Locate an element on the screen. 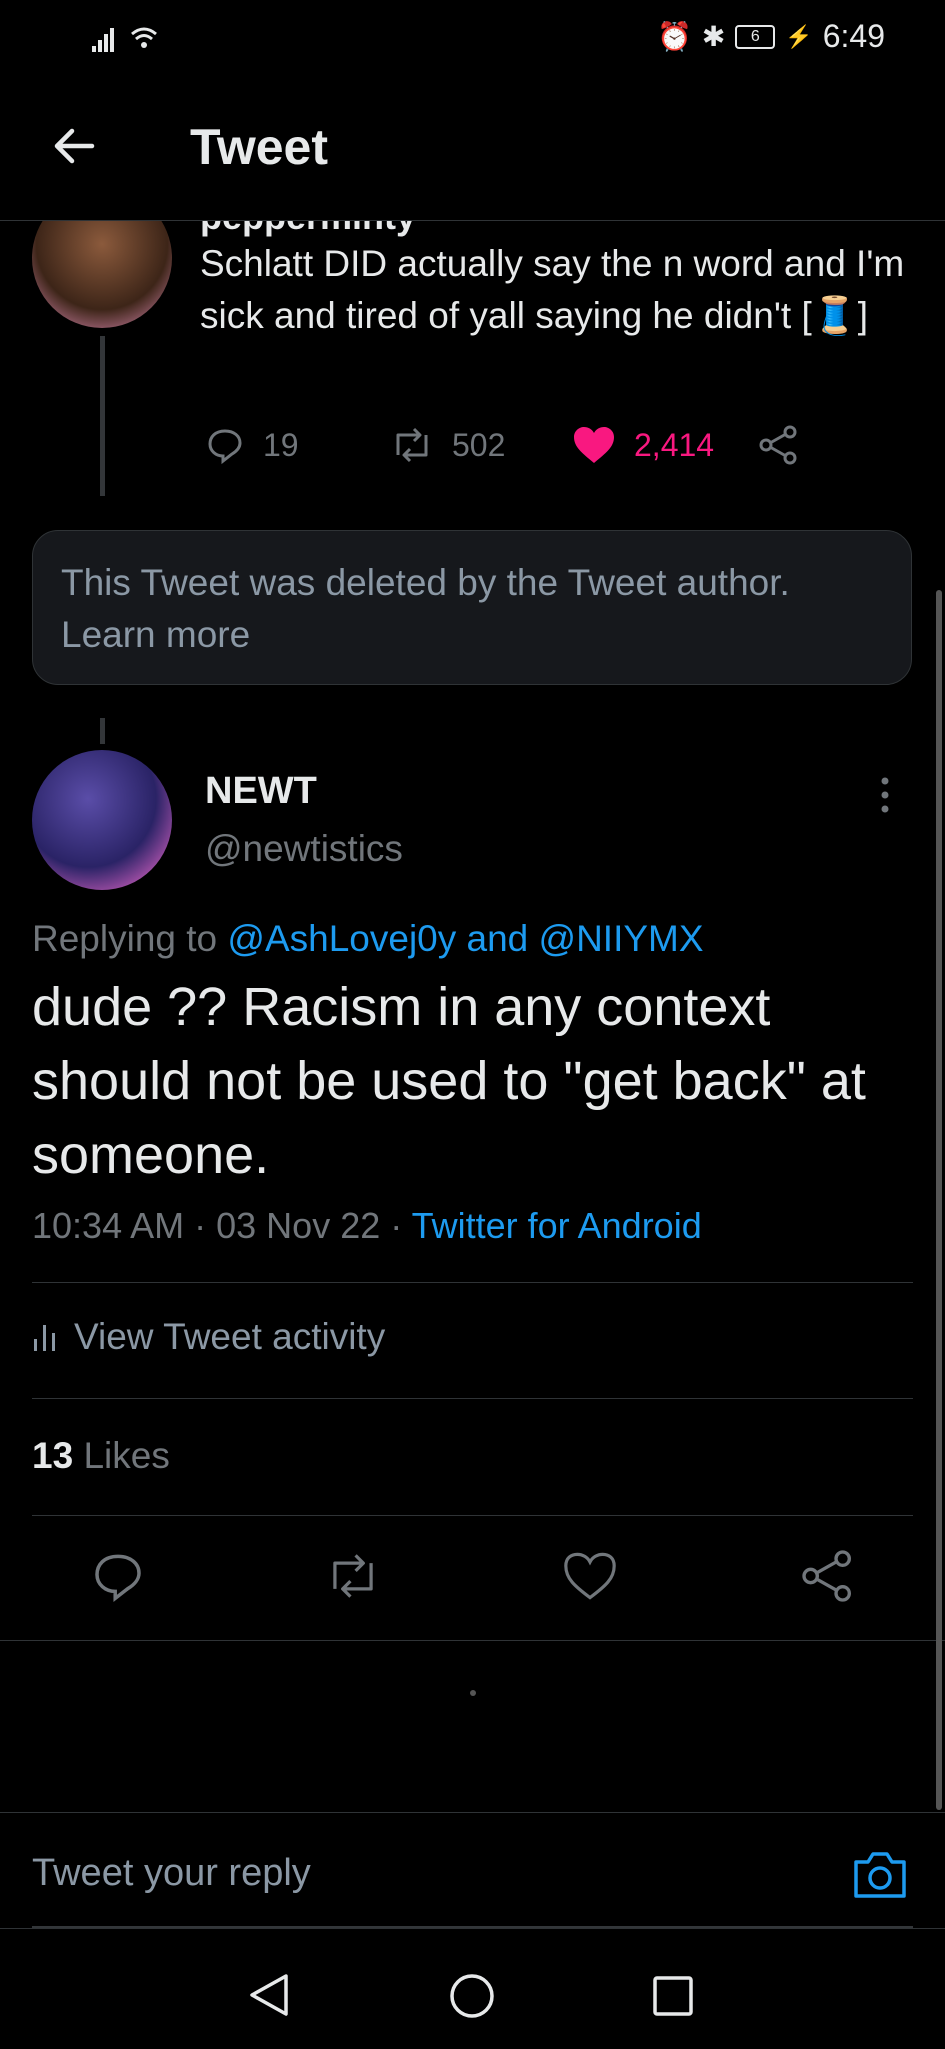 Image resolution: width=945 pixels, height=2049 pixels. nav-recents-icon is located at coordinates (673, 1998).